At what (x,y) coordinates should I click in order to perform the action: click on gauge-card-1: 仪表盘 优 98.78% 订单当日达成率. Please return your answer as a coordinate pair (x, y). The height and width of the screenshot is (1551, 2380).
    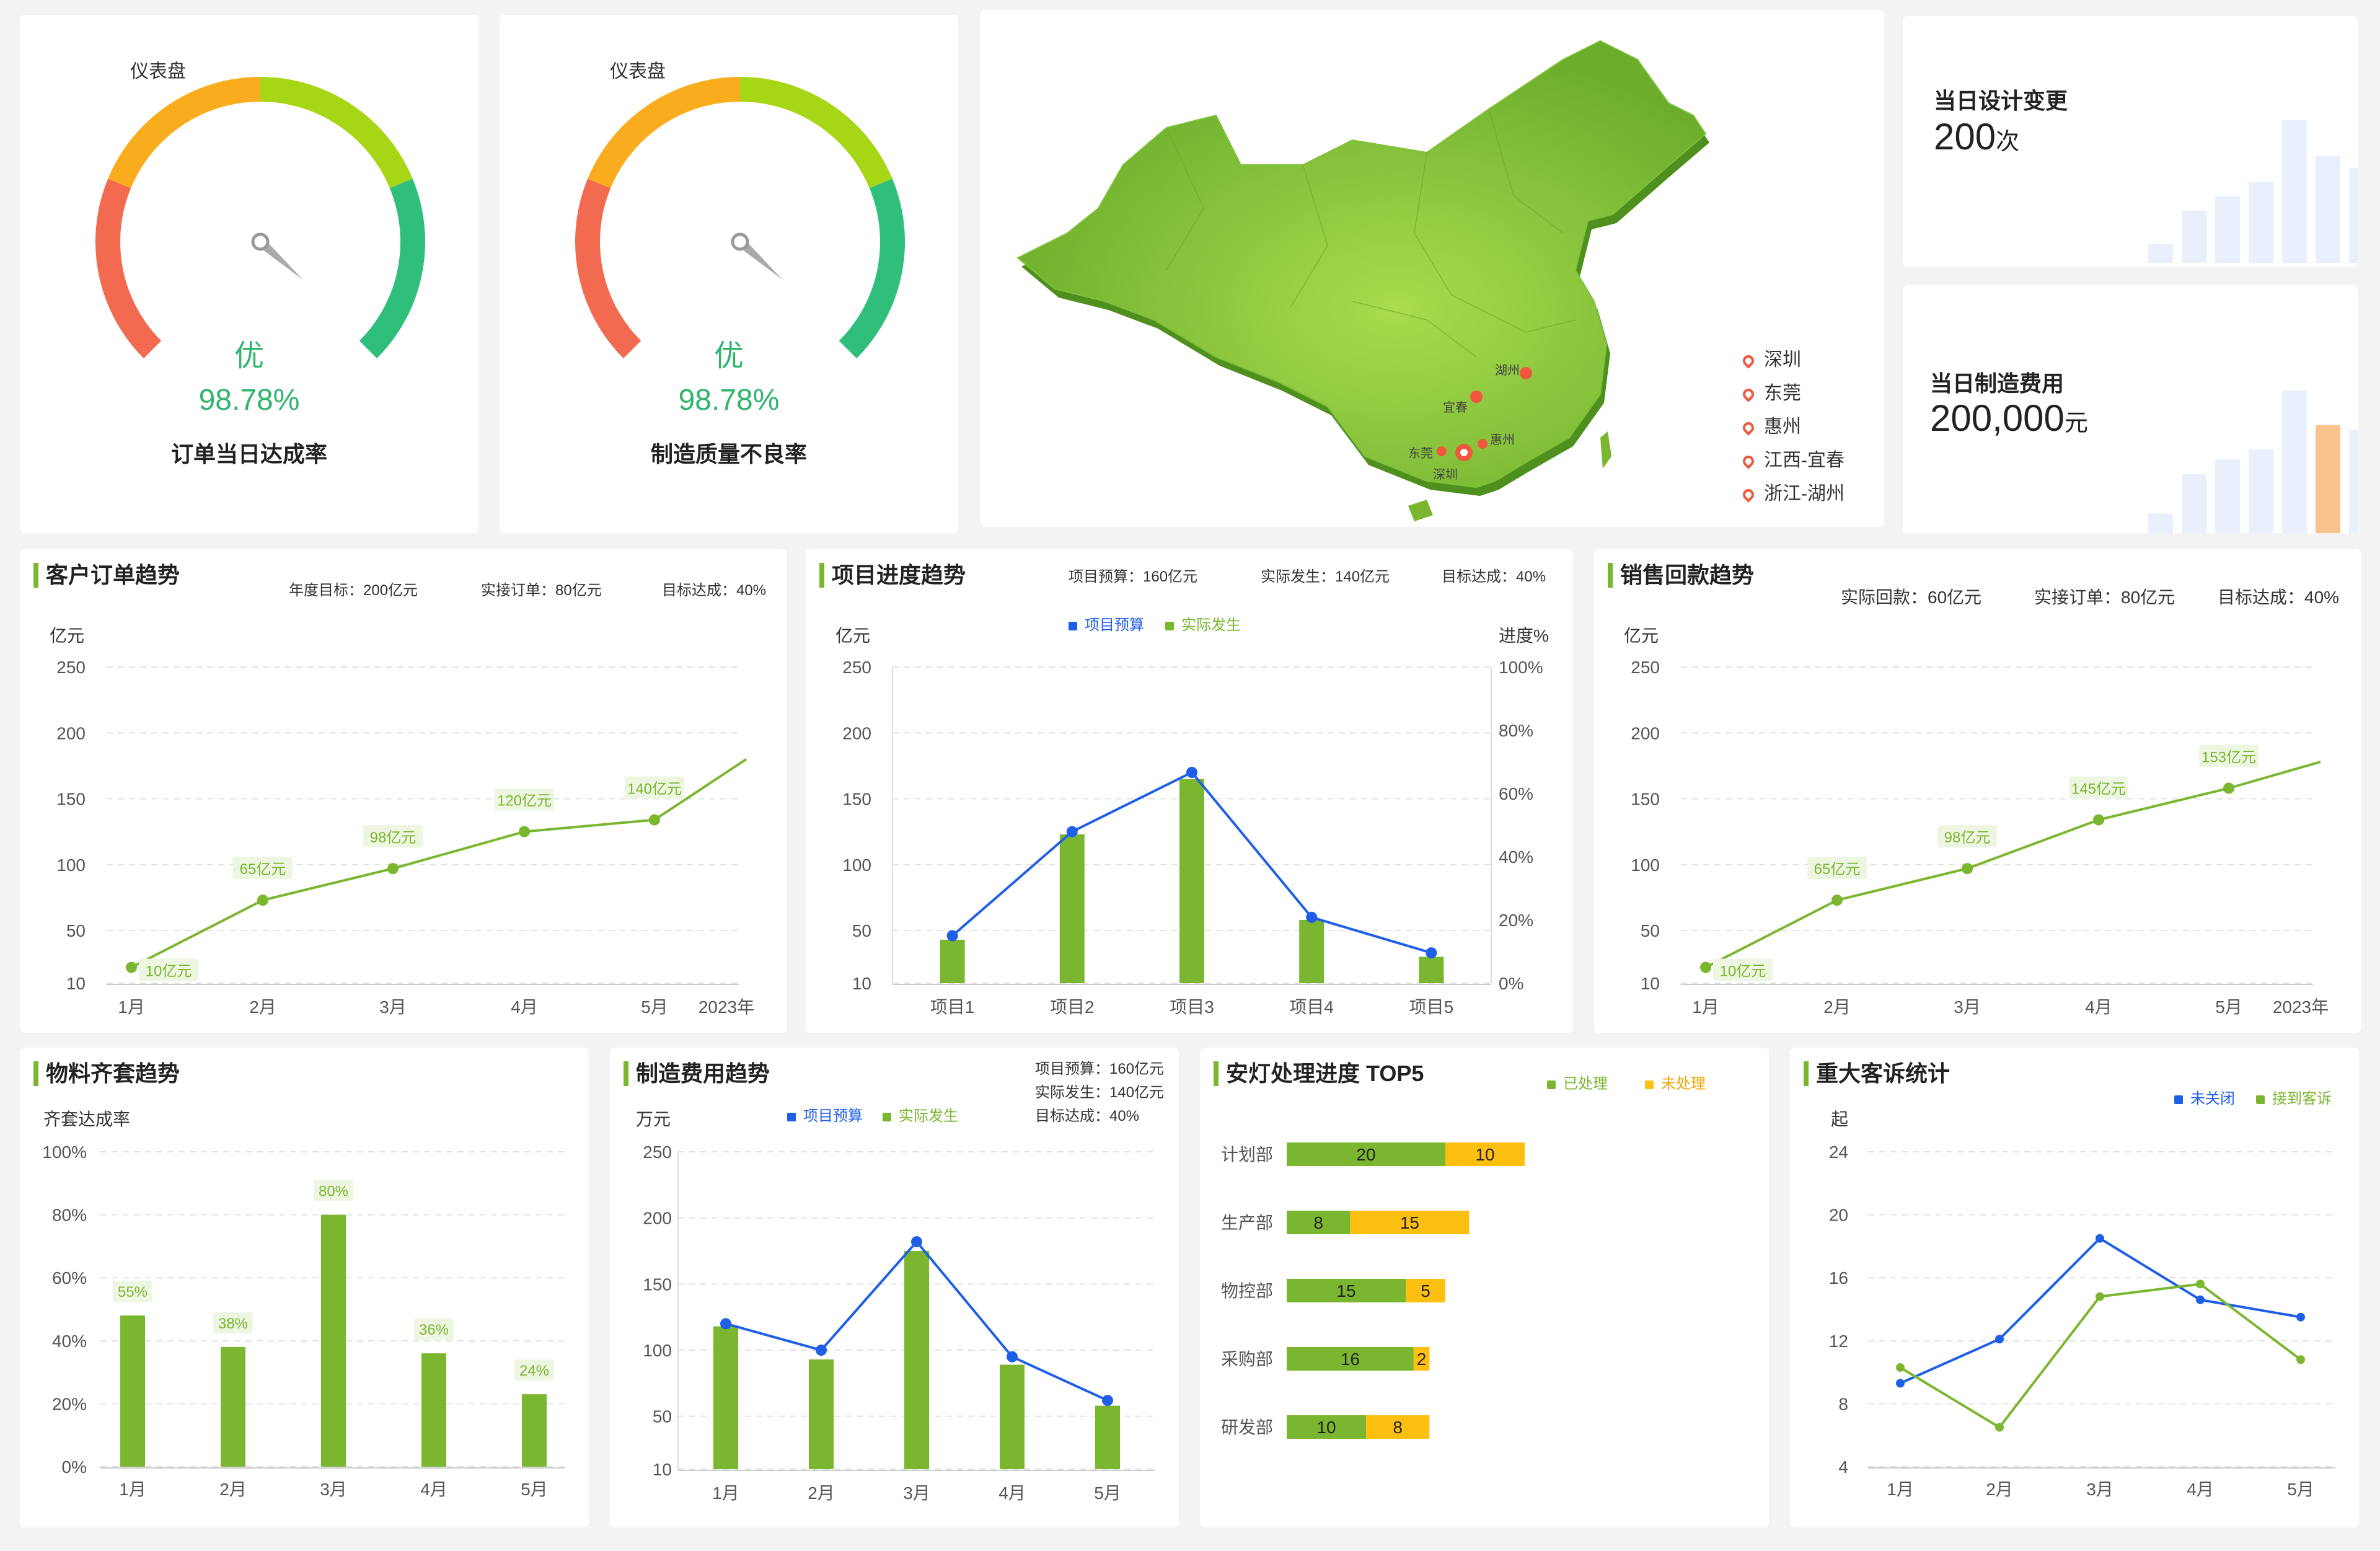
    Looking at the image, I should click on (249, 274).